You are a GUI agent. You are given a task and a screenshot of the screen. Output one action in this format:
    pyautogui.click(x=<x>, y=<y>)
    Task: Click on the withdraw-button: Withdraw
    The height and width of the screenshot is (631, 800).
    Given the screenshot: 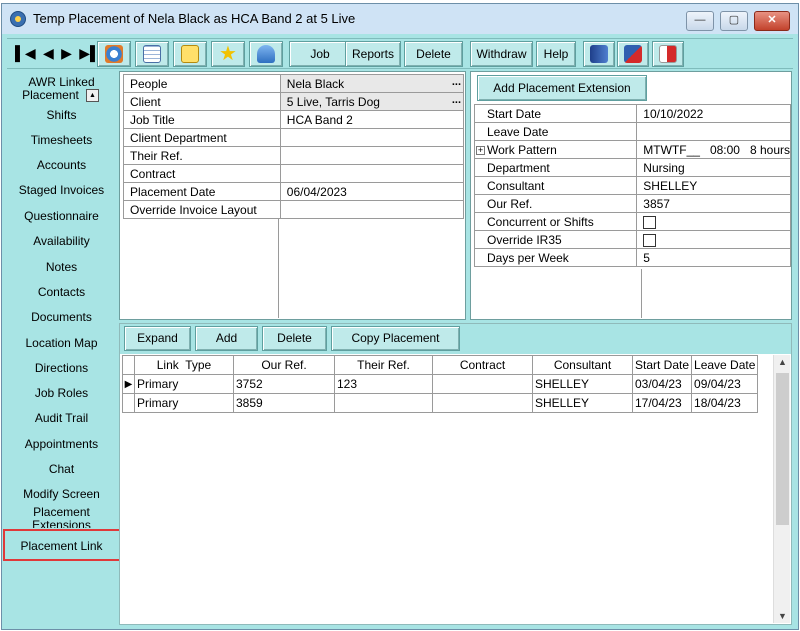 What is the action you would take?
    pyautogui.click(x=501, y=54)
    